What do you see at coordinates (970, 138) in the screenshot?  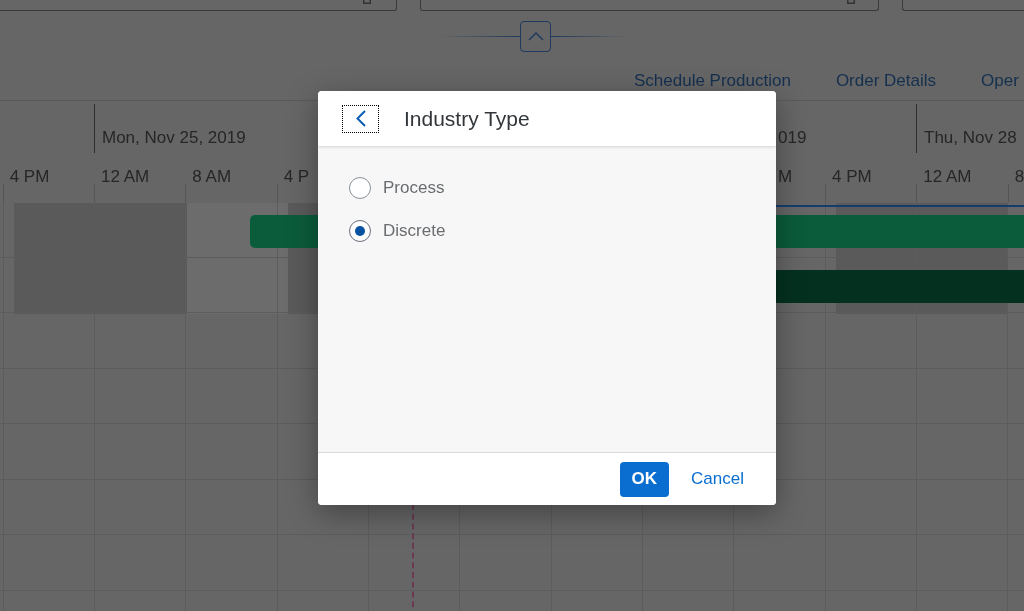 I see `date-label: Thu, Nov 28` at bounding box center [970, 138].